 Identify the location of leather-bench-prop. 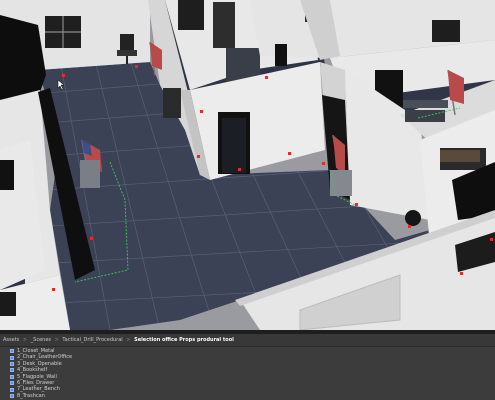
(172, 103).